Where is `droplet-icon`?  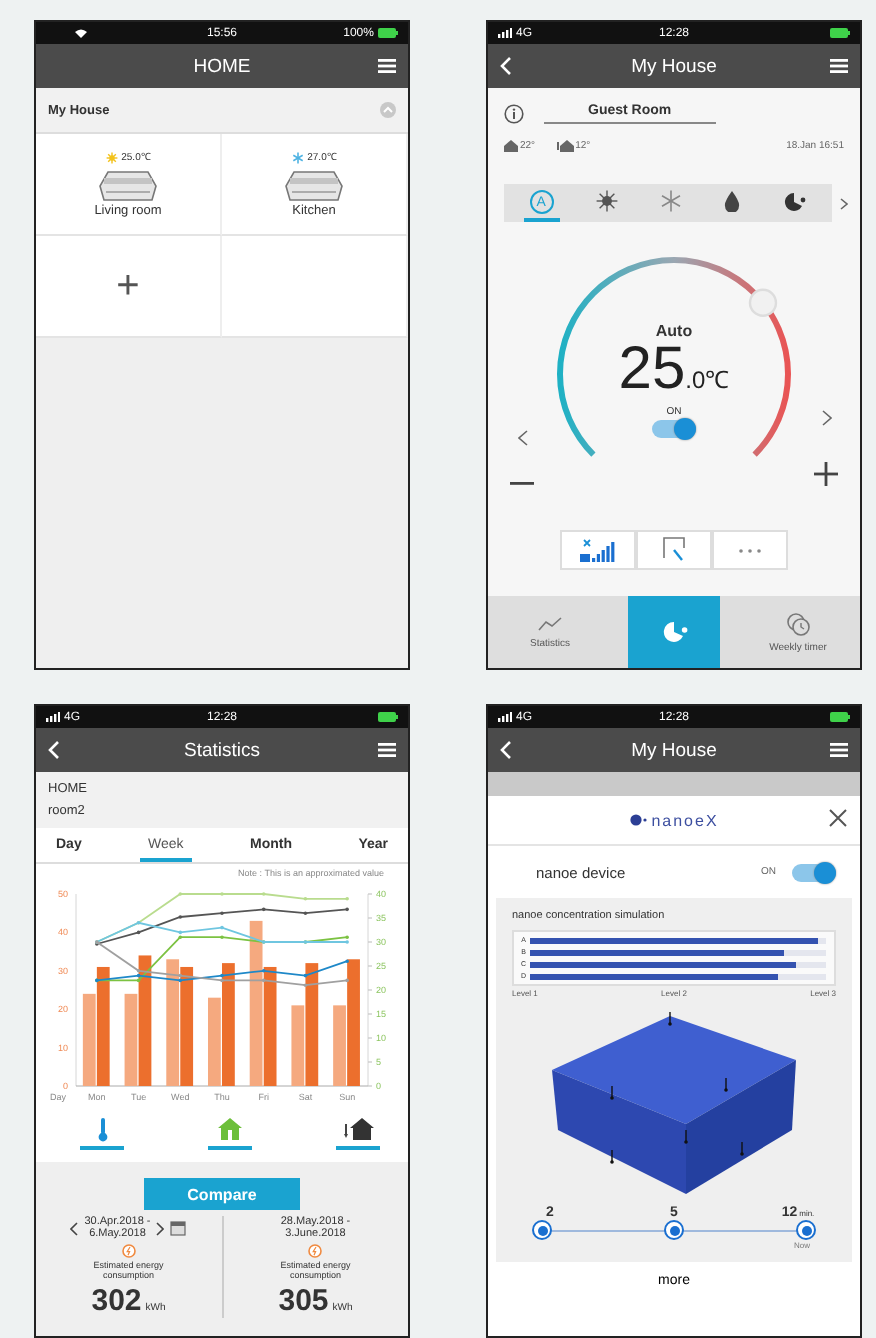 droplet-icon is located at coordinates (732, 201).